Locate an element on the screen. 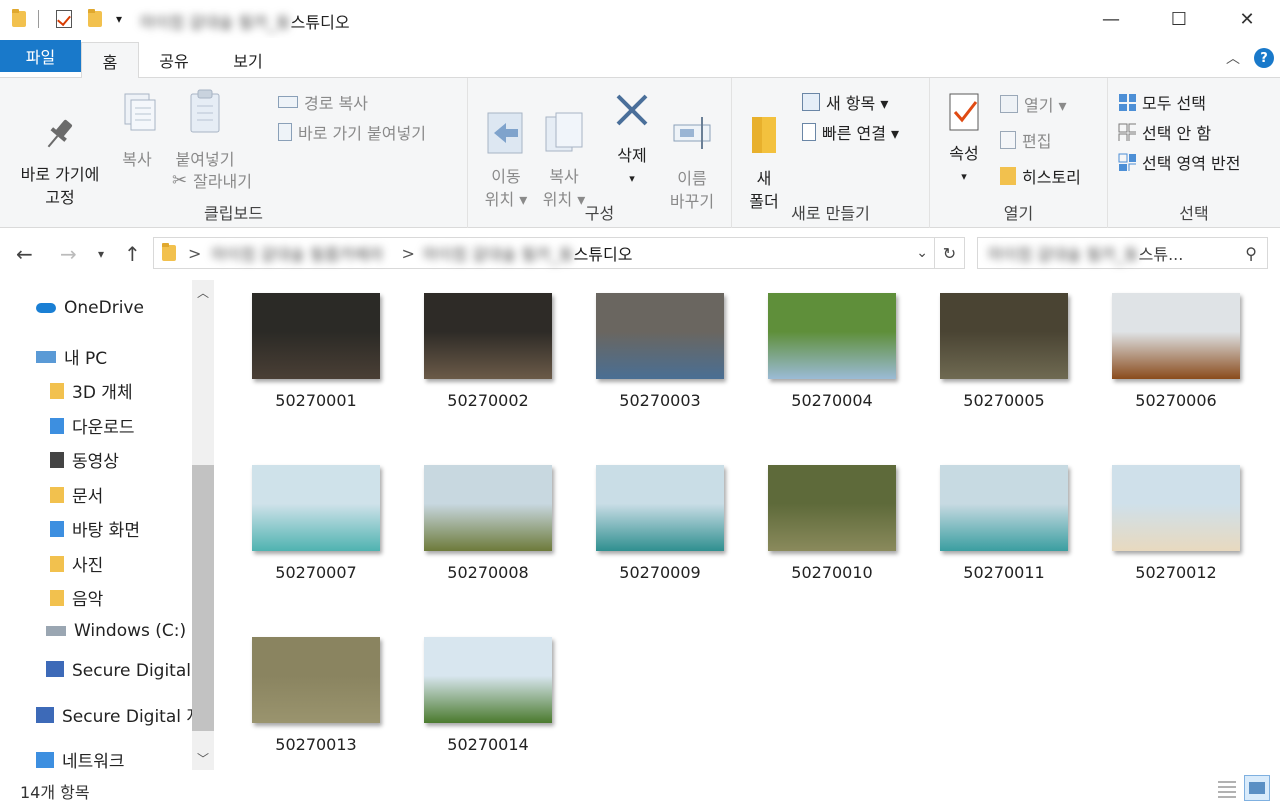 The image size is (1280, 805). file-name: 50270003 is located at coordinates (660, 400).